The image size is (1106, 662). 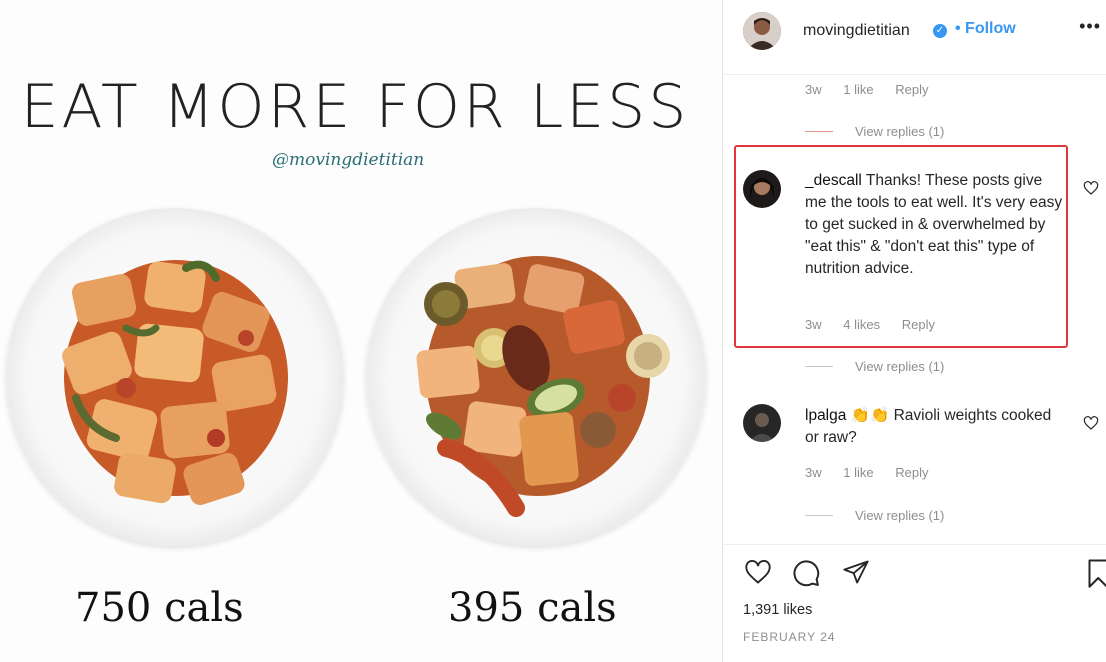 What do you see at coordinates (348, 160) in the screenshot?
I see `post-handle: @movingdietitian` at bounding box center [348, 160].